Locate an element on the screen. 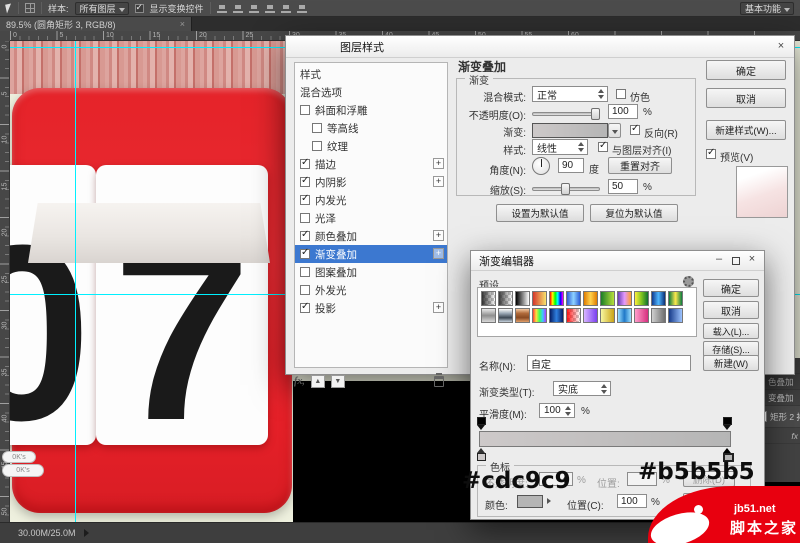 This screenshot has width=800, height=543. effect-row: 光泽 is located at coordinates (371, 218).